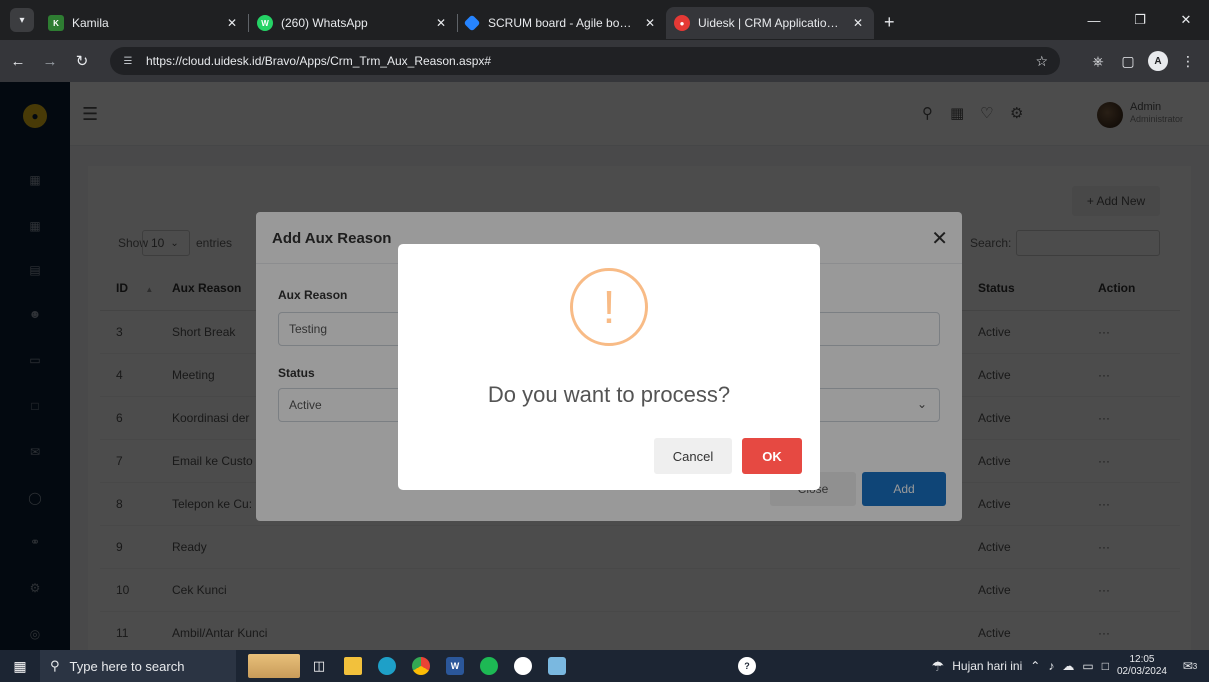 The height and width of the screenshot is (682, 1209). I want to click on display-icon: □, so click(1105, 666).